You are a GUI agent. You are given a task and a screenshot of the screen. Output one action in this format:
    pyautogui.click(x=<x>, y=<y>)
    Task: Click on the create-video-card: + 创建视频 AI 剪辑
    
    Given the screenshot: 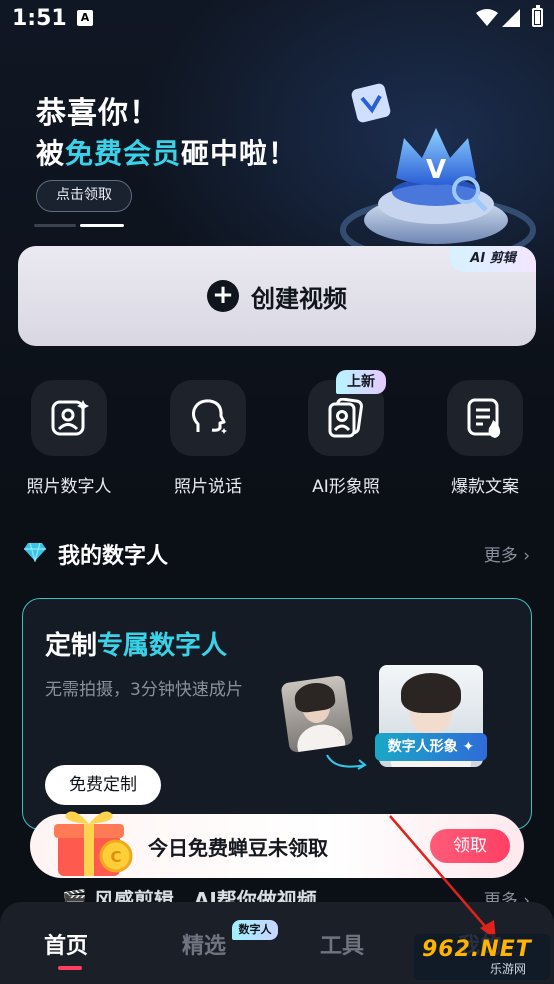 What is the action you would take?
    pyautogui.click(x=277, y=296)
    